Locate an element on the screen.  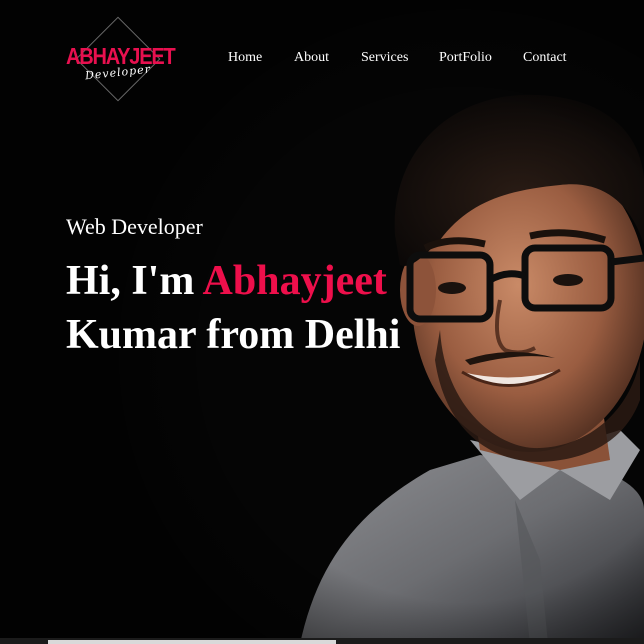
hero-heading: Hi, I'm Abhayjeet Kumar from Delhi is located at coordinates (233, 308).